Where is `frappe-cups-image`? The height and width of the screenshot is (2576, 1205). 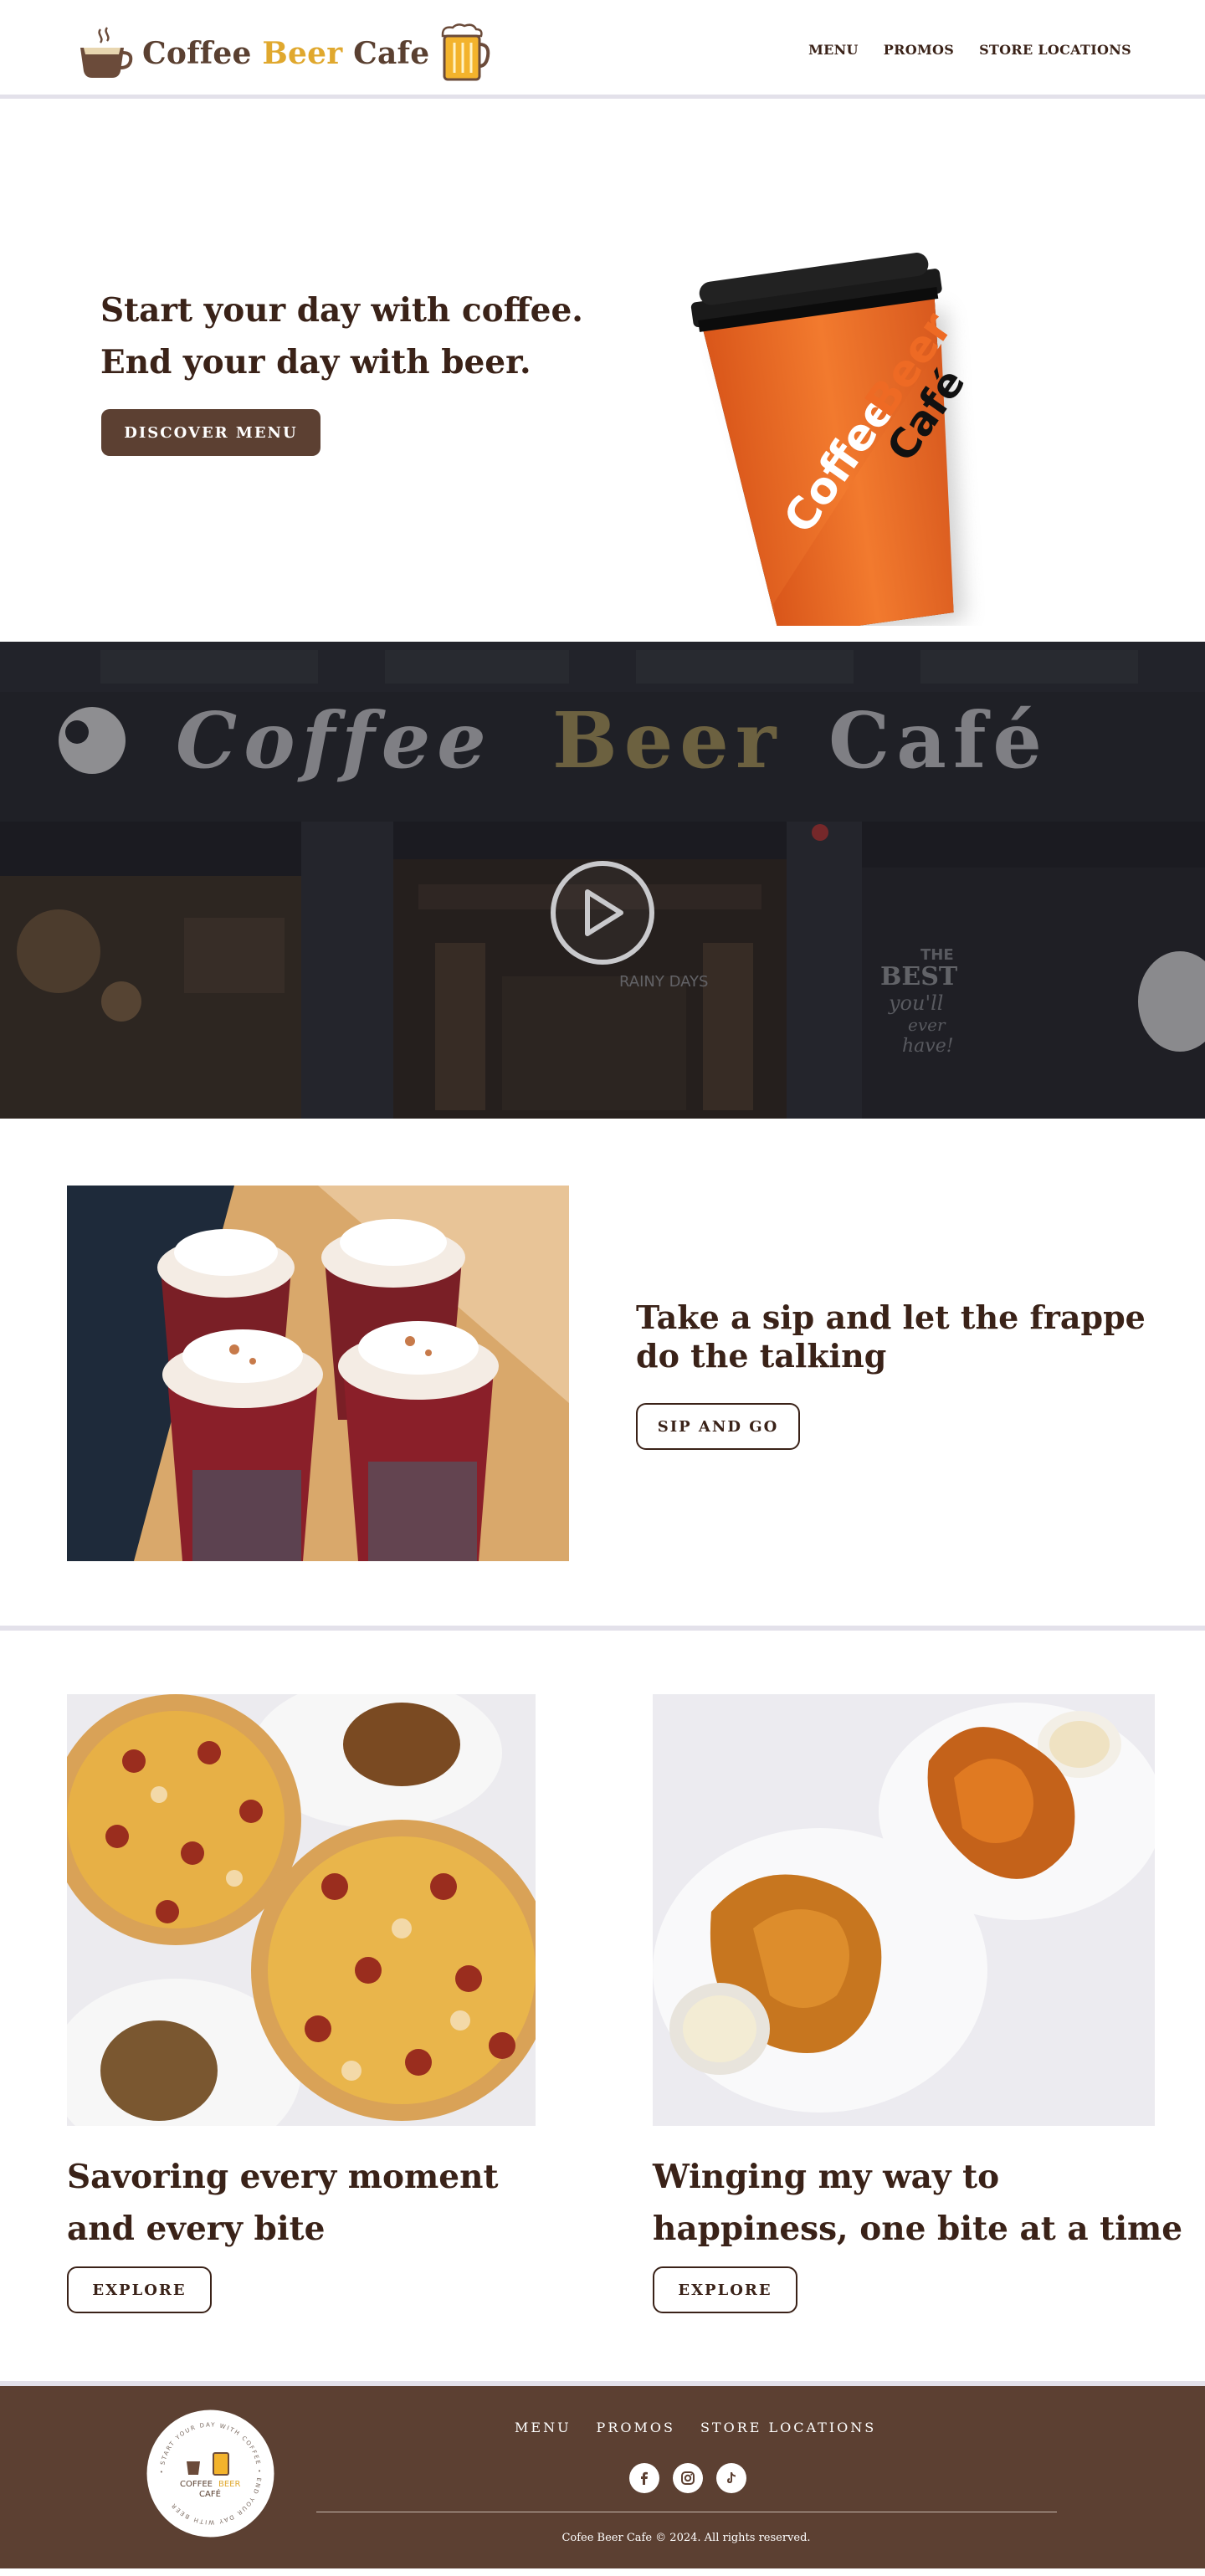 frappe-cups-image is located at coordinates (318, 1373).